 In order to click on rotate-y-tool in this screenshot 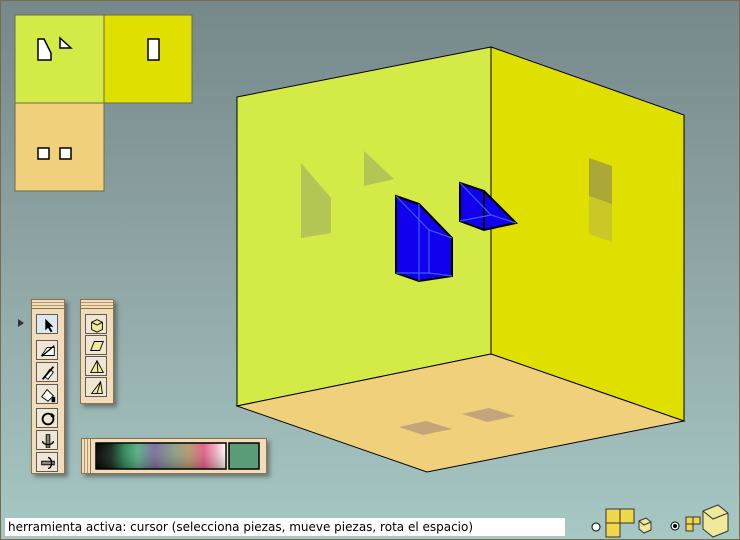, I will do `click(47, 462)`.